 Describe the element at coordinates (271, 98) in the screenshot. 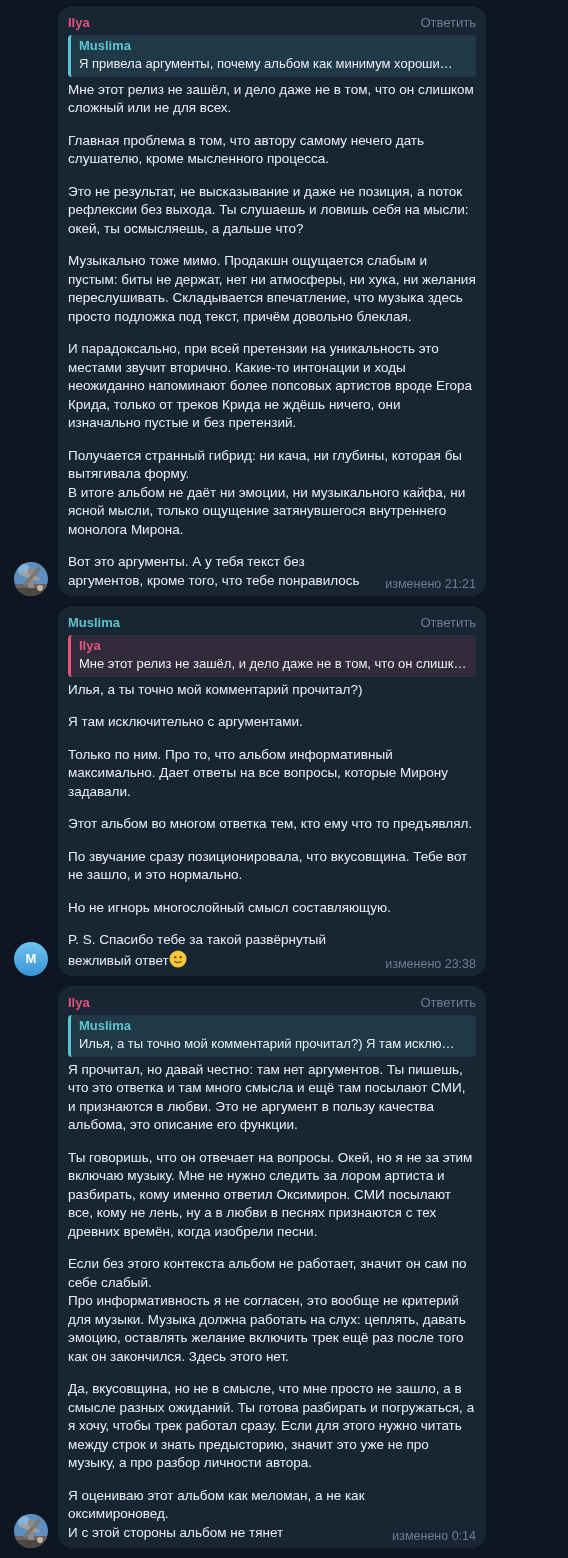

I see `message-text: Мне этот релиз не зашёл, и дело даже не в том, что он слишком сложный или не для всех.` at that location.